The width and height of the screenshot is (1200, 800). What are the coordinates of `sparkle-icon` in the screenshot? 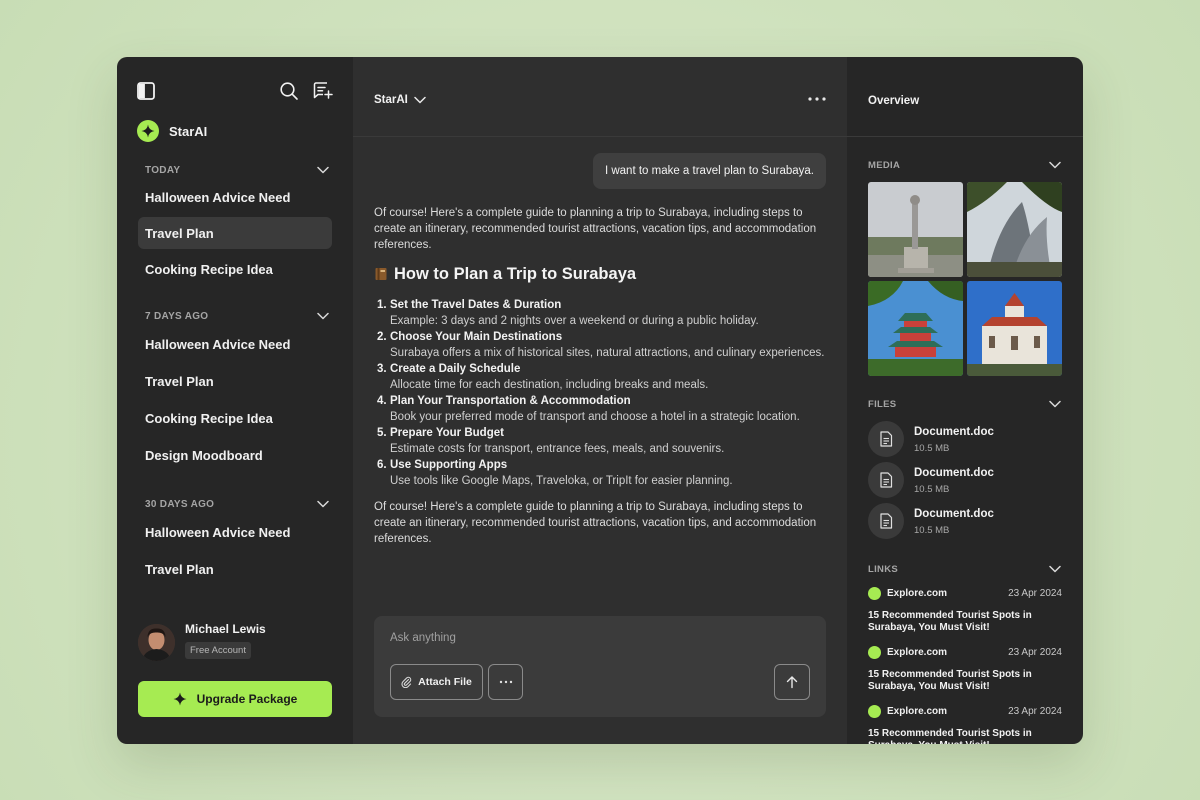 It's located at (180, 699).